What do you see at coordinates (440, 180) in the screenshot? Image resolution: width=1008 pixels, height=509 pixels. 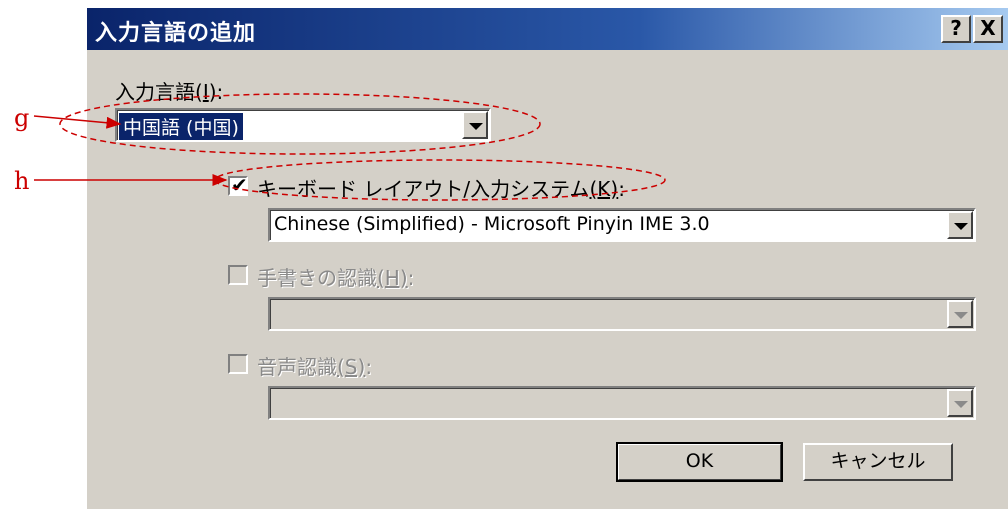 I see `annotation-ellipse-h` at bounding box center [440, 180].